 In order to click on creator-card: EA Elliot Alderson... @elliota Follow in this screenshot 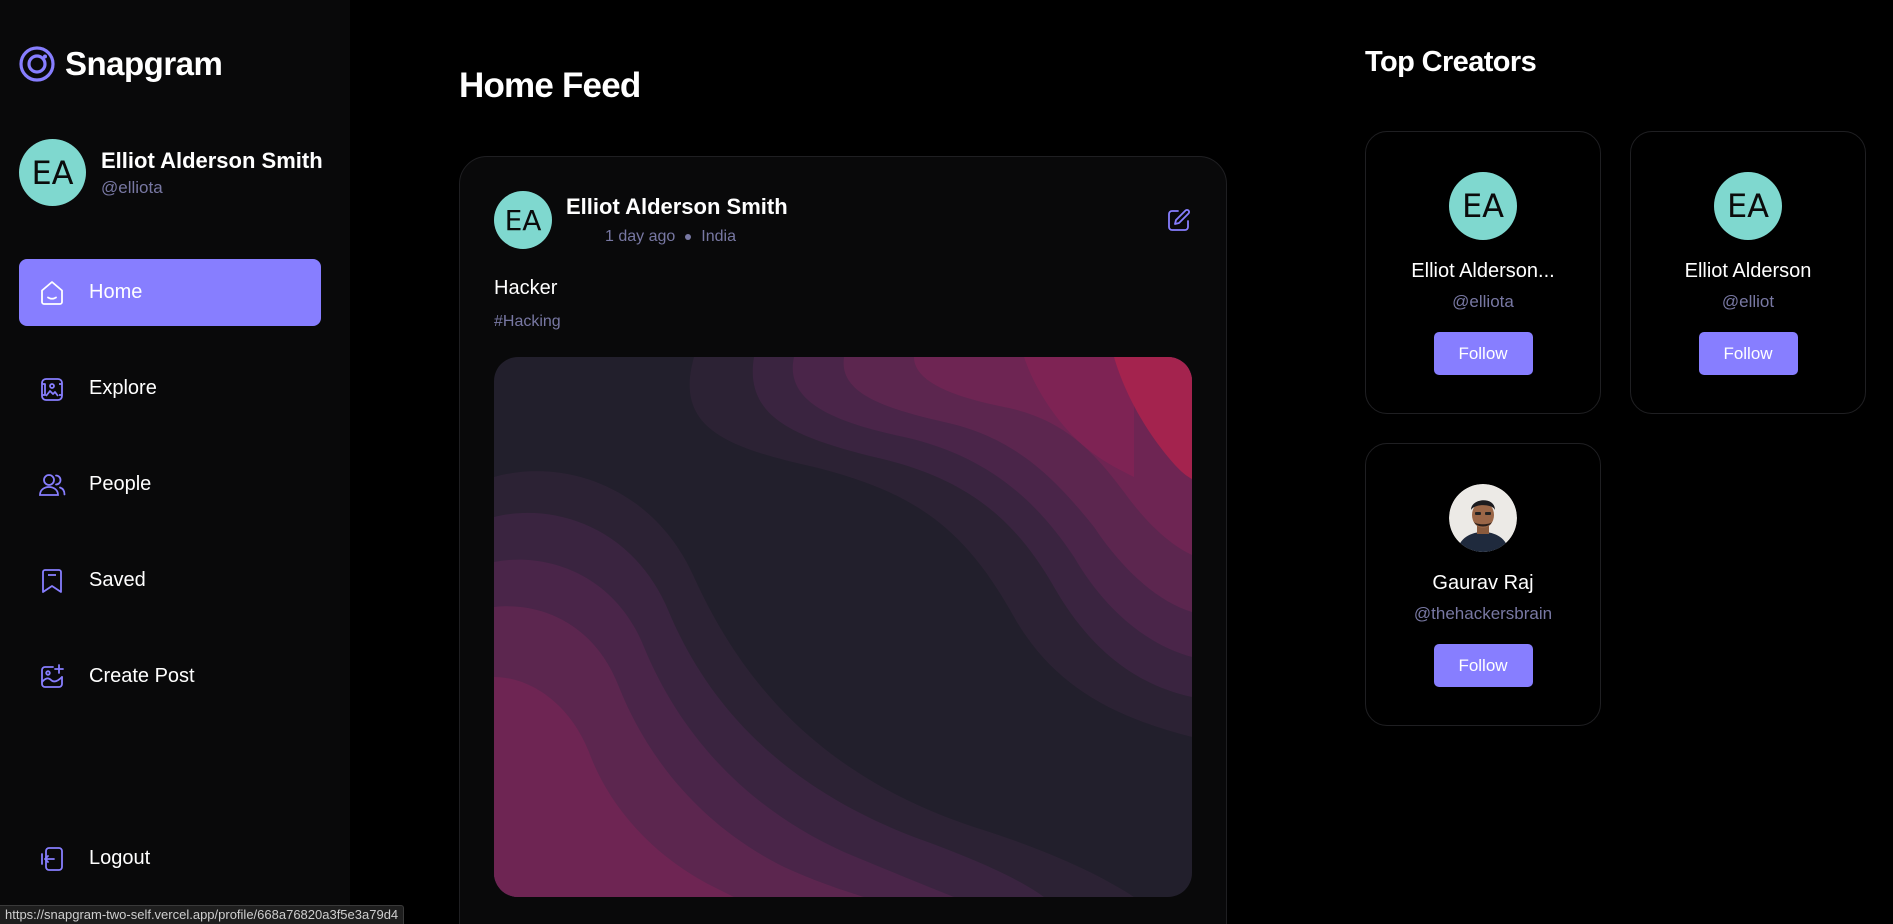, I will do `click(1483, 272)`.